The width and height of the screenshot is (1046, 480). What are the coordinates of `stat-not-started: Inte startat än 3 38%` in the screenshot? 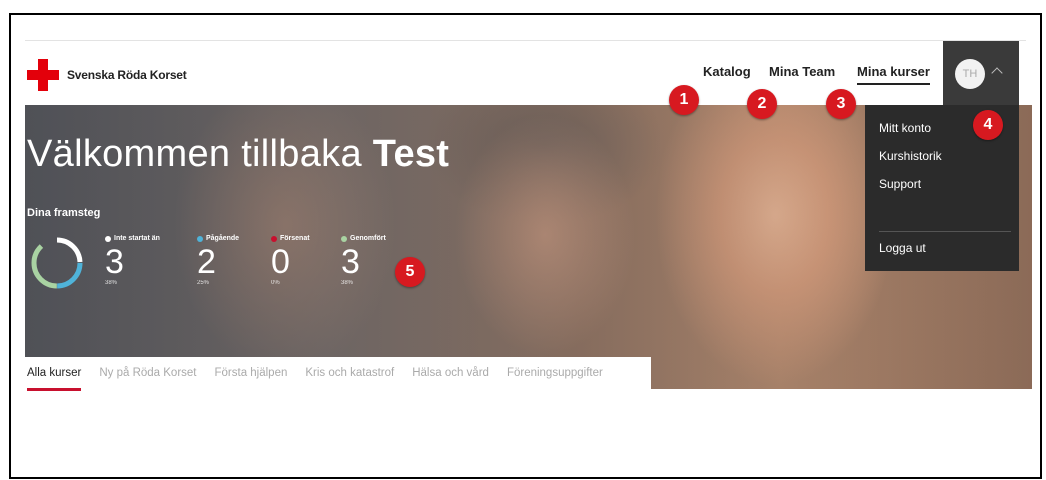 It's located at (132, 260).